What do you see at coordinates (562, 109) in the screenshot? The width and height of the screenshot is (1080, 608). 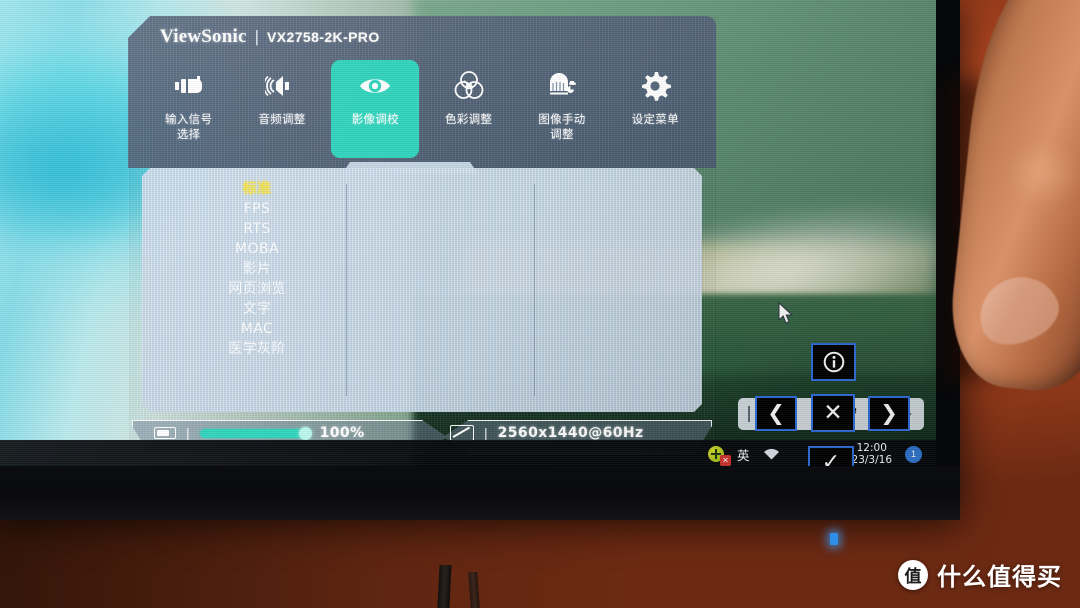 I see `menu-item-manual-image: 图像手动 调整` at bounding box center [562, 109].